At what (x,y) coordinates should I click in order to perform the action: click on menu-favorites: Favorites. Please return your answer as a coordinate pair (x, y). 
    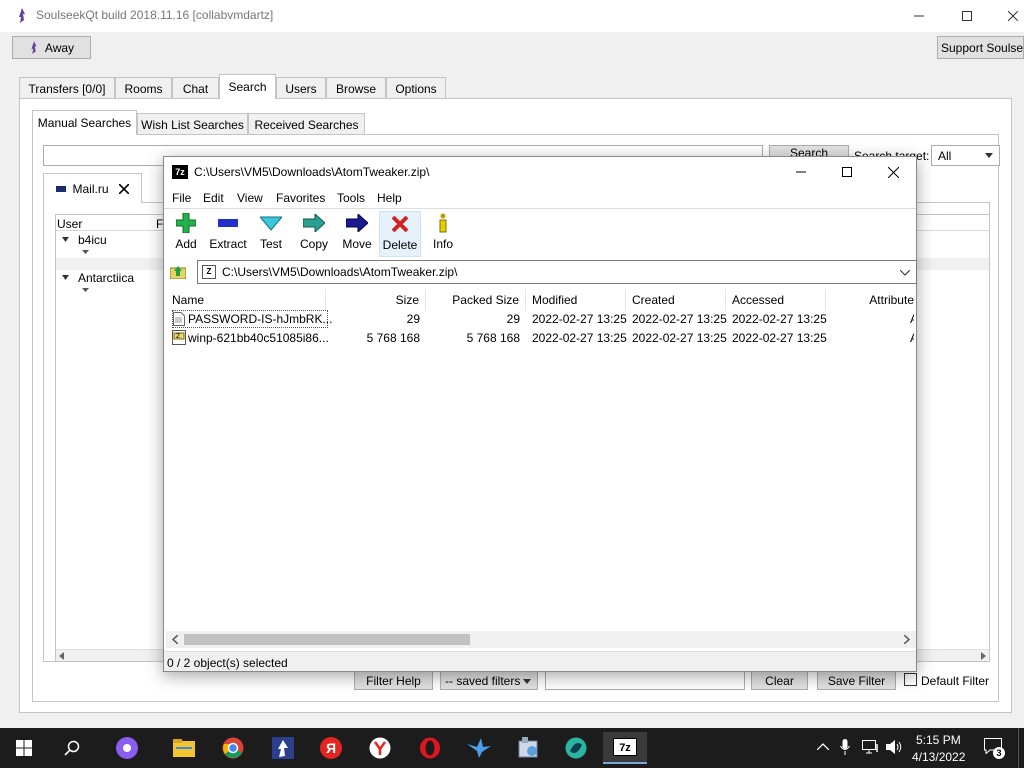
    Looking at the image, I should click on (300, 198).